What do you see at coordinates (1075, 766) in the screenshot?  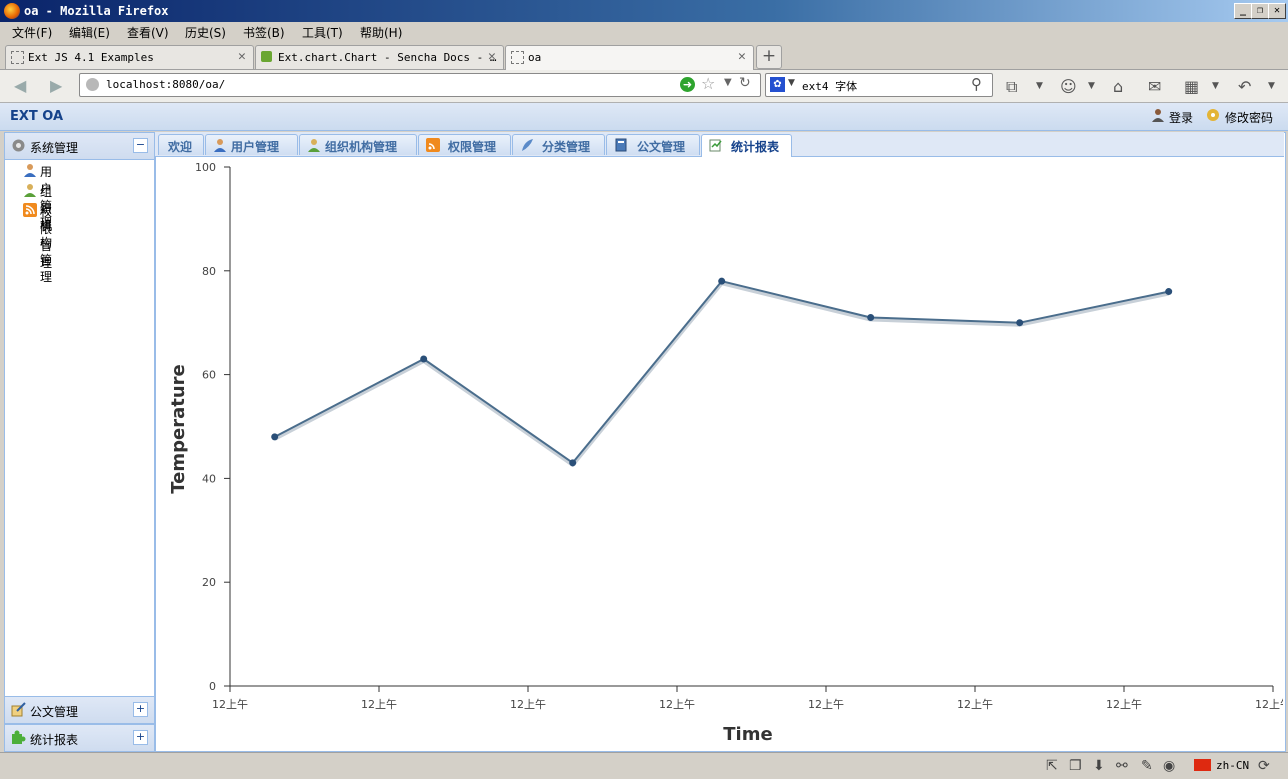 I see `windows-icon: ❐` at bounding box center [1075, 766].